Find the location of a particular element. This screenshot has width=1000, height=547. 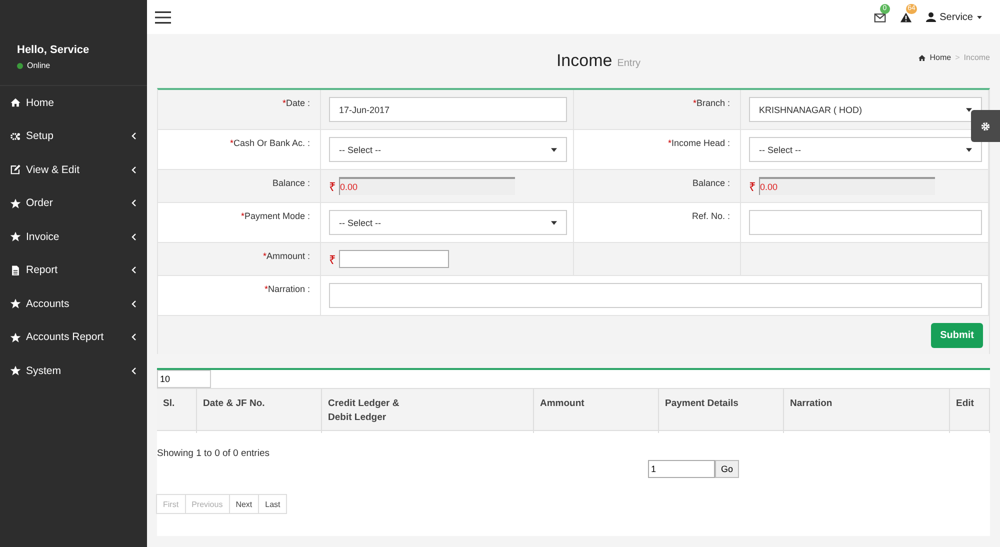

sidebar-item: Home is located at coordinates (73, 103).